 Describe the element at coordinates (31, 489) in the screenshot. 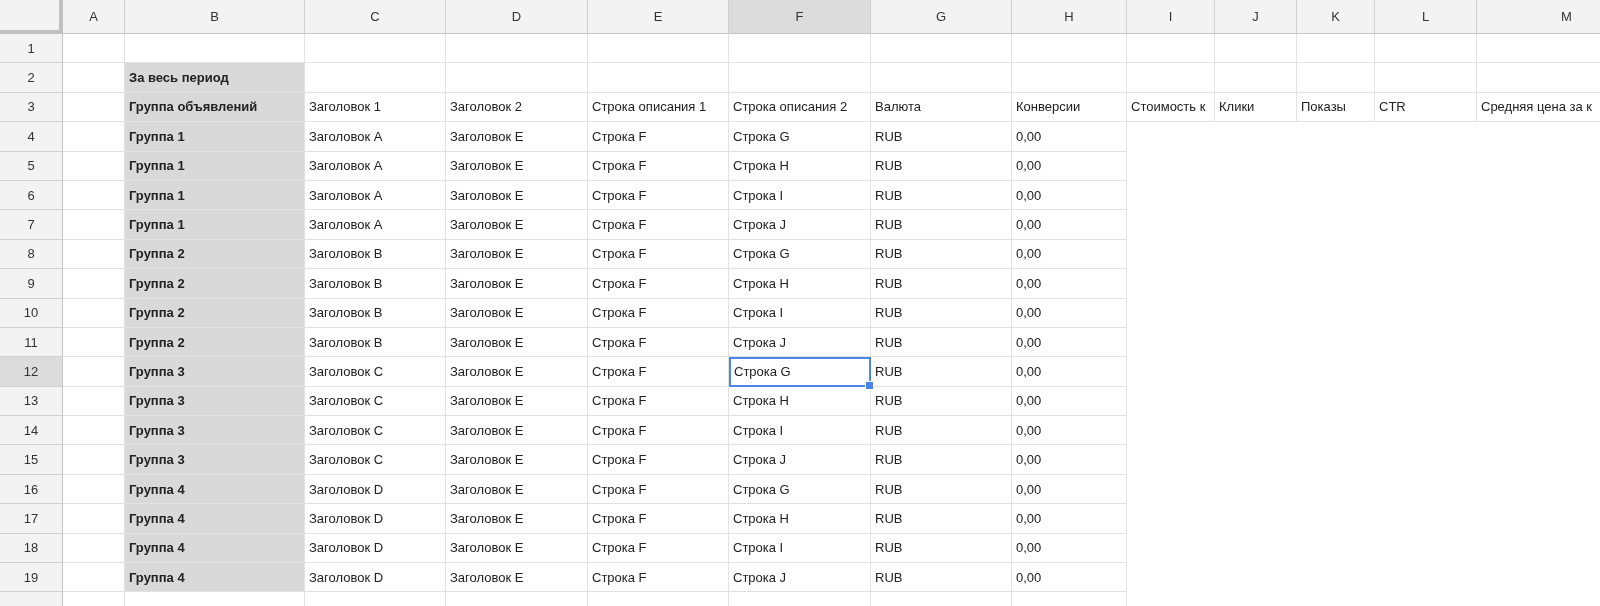

I see `row-header: 16` at that location.